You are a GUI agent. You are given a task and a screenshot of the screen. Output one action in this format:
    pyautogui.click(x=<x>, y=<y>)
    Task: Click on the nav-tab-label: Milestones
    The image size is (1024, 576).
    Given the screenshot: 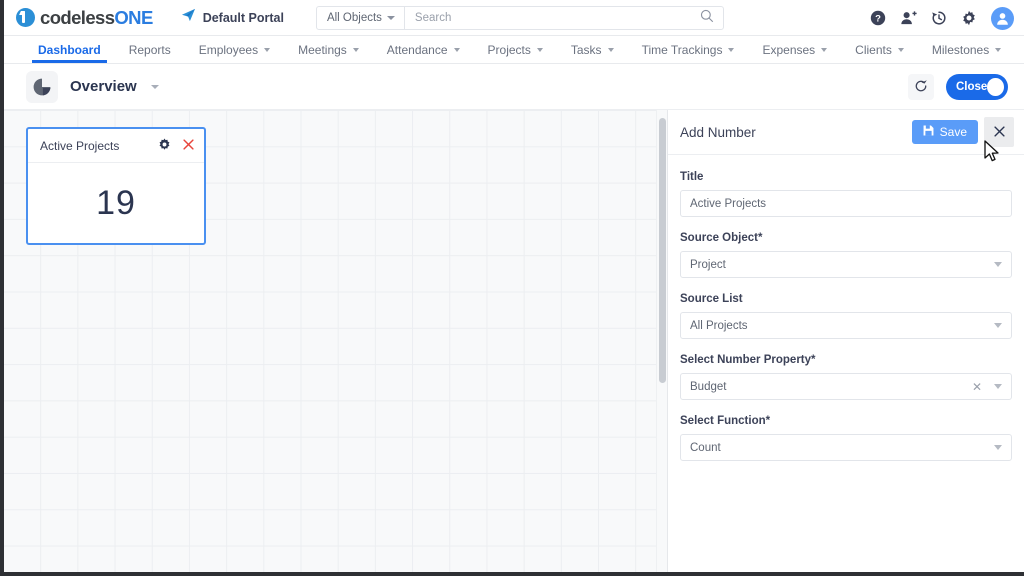 What is the action you would take?
    pyautogui.click(x=960, y=49)
    